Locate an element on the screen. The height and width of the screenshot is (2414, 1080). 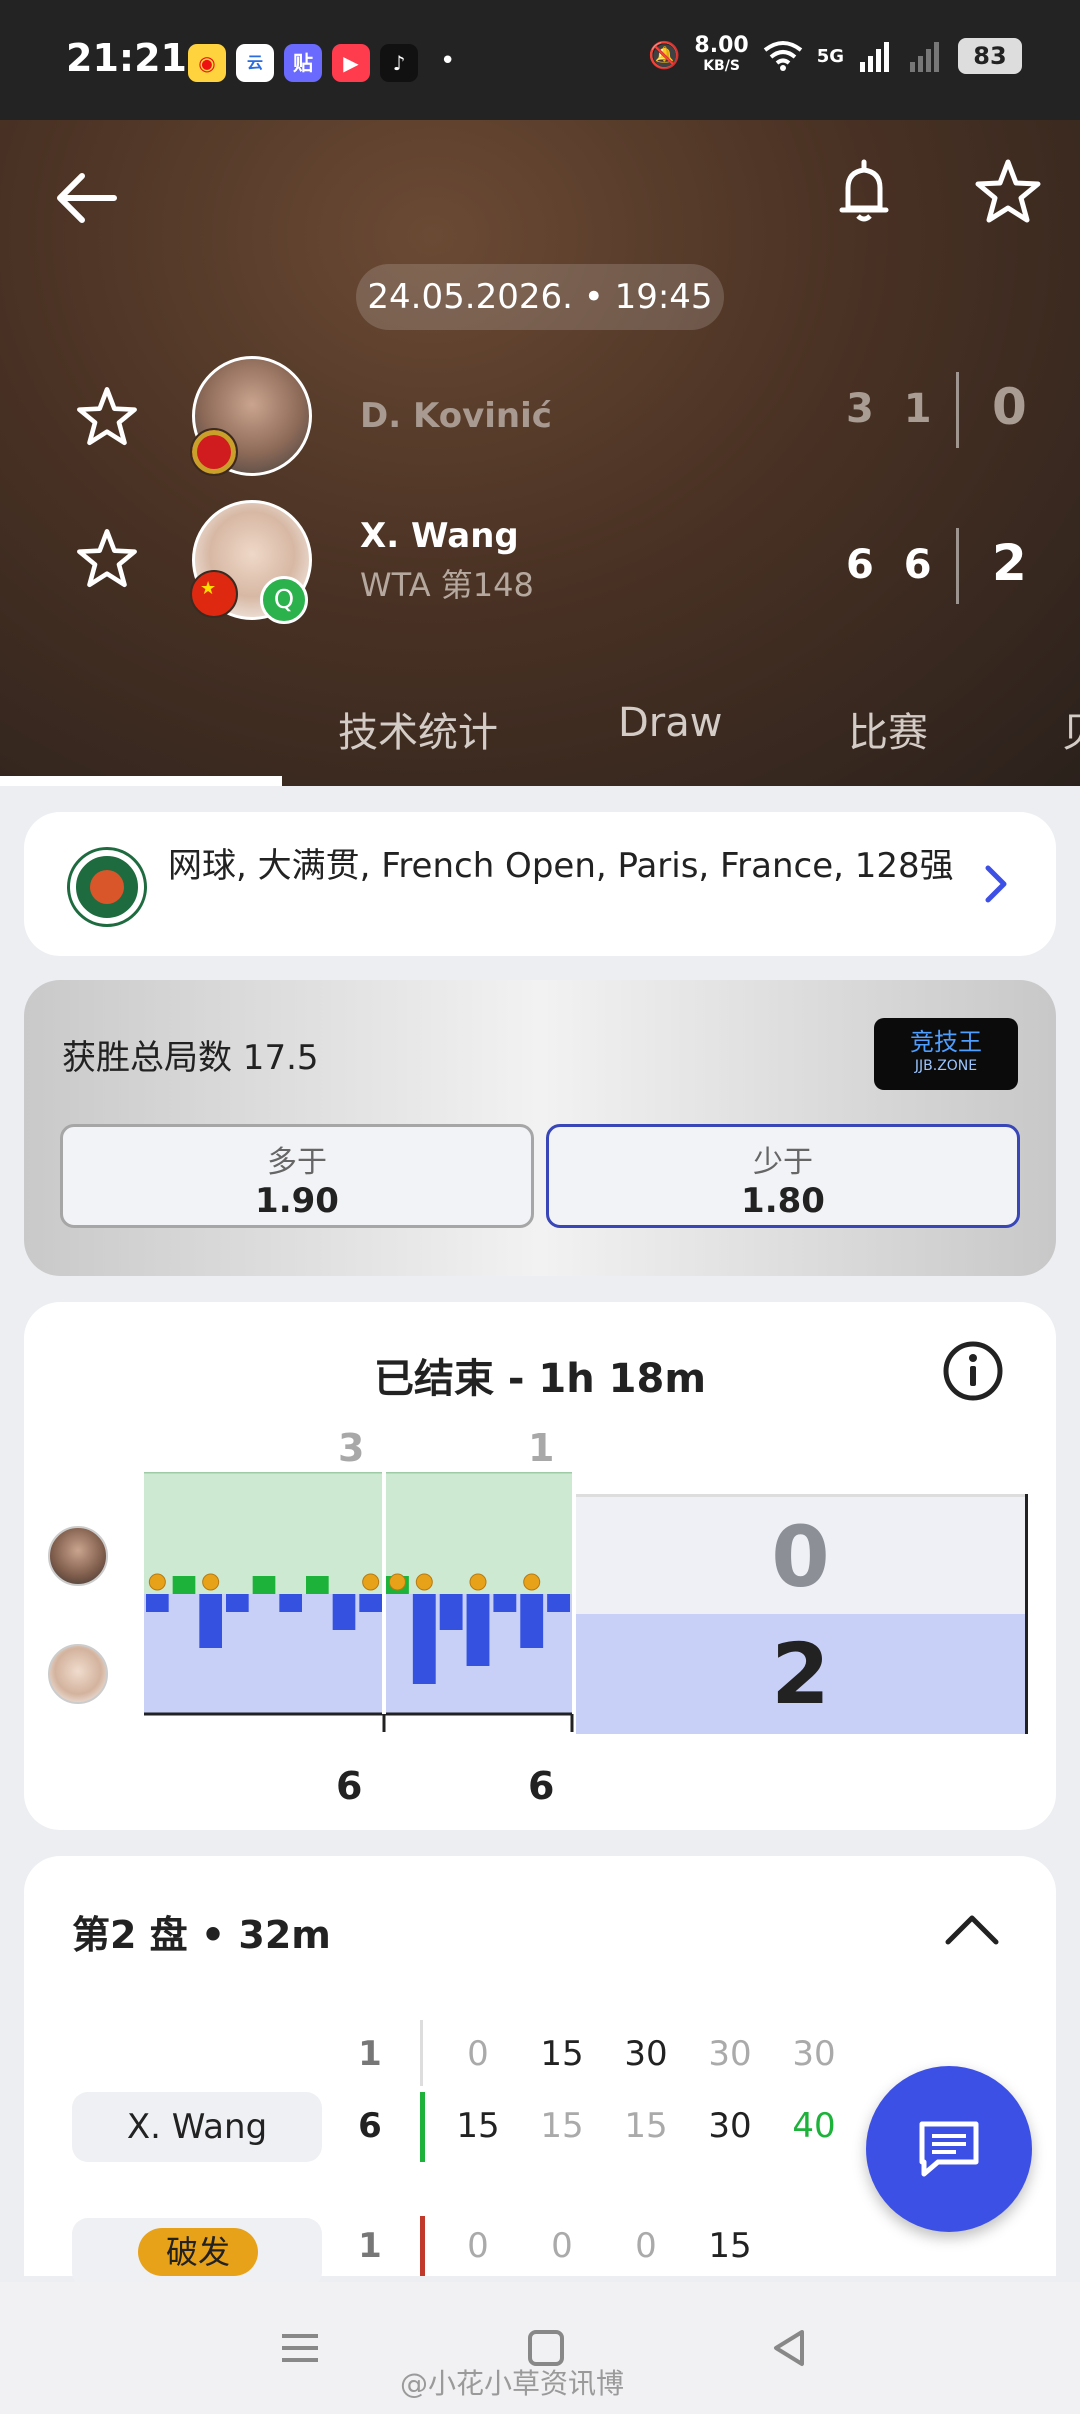
set1-top-score: 3 is located at coordinates (351, 1448).